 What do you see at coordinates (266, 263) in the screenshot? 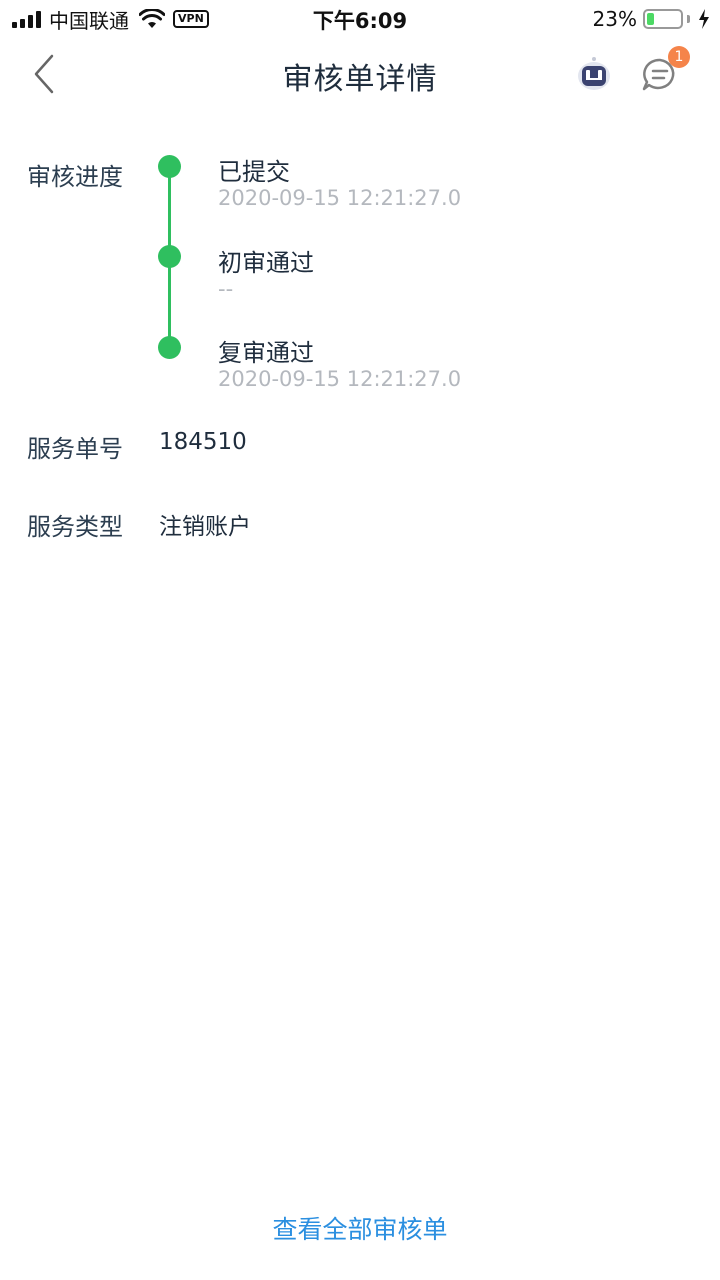
I see `step-first-review-title: 初审通过` at bounding box center [266, 263].